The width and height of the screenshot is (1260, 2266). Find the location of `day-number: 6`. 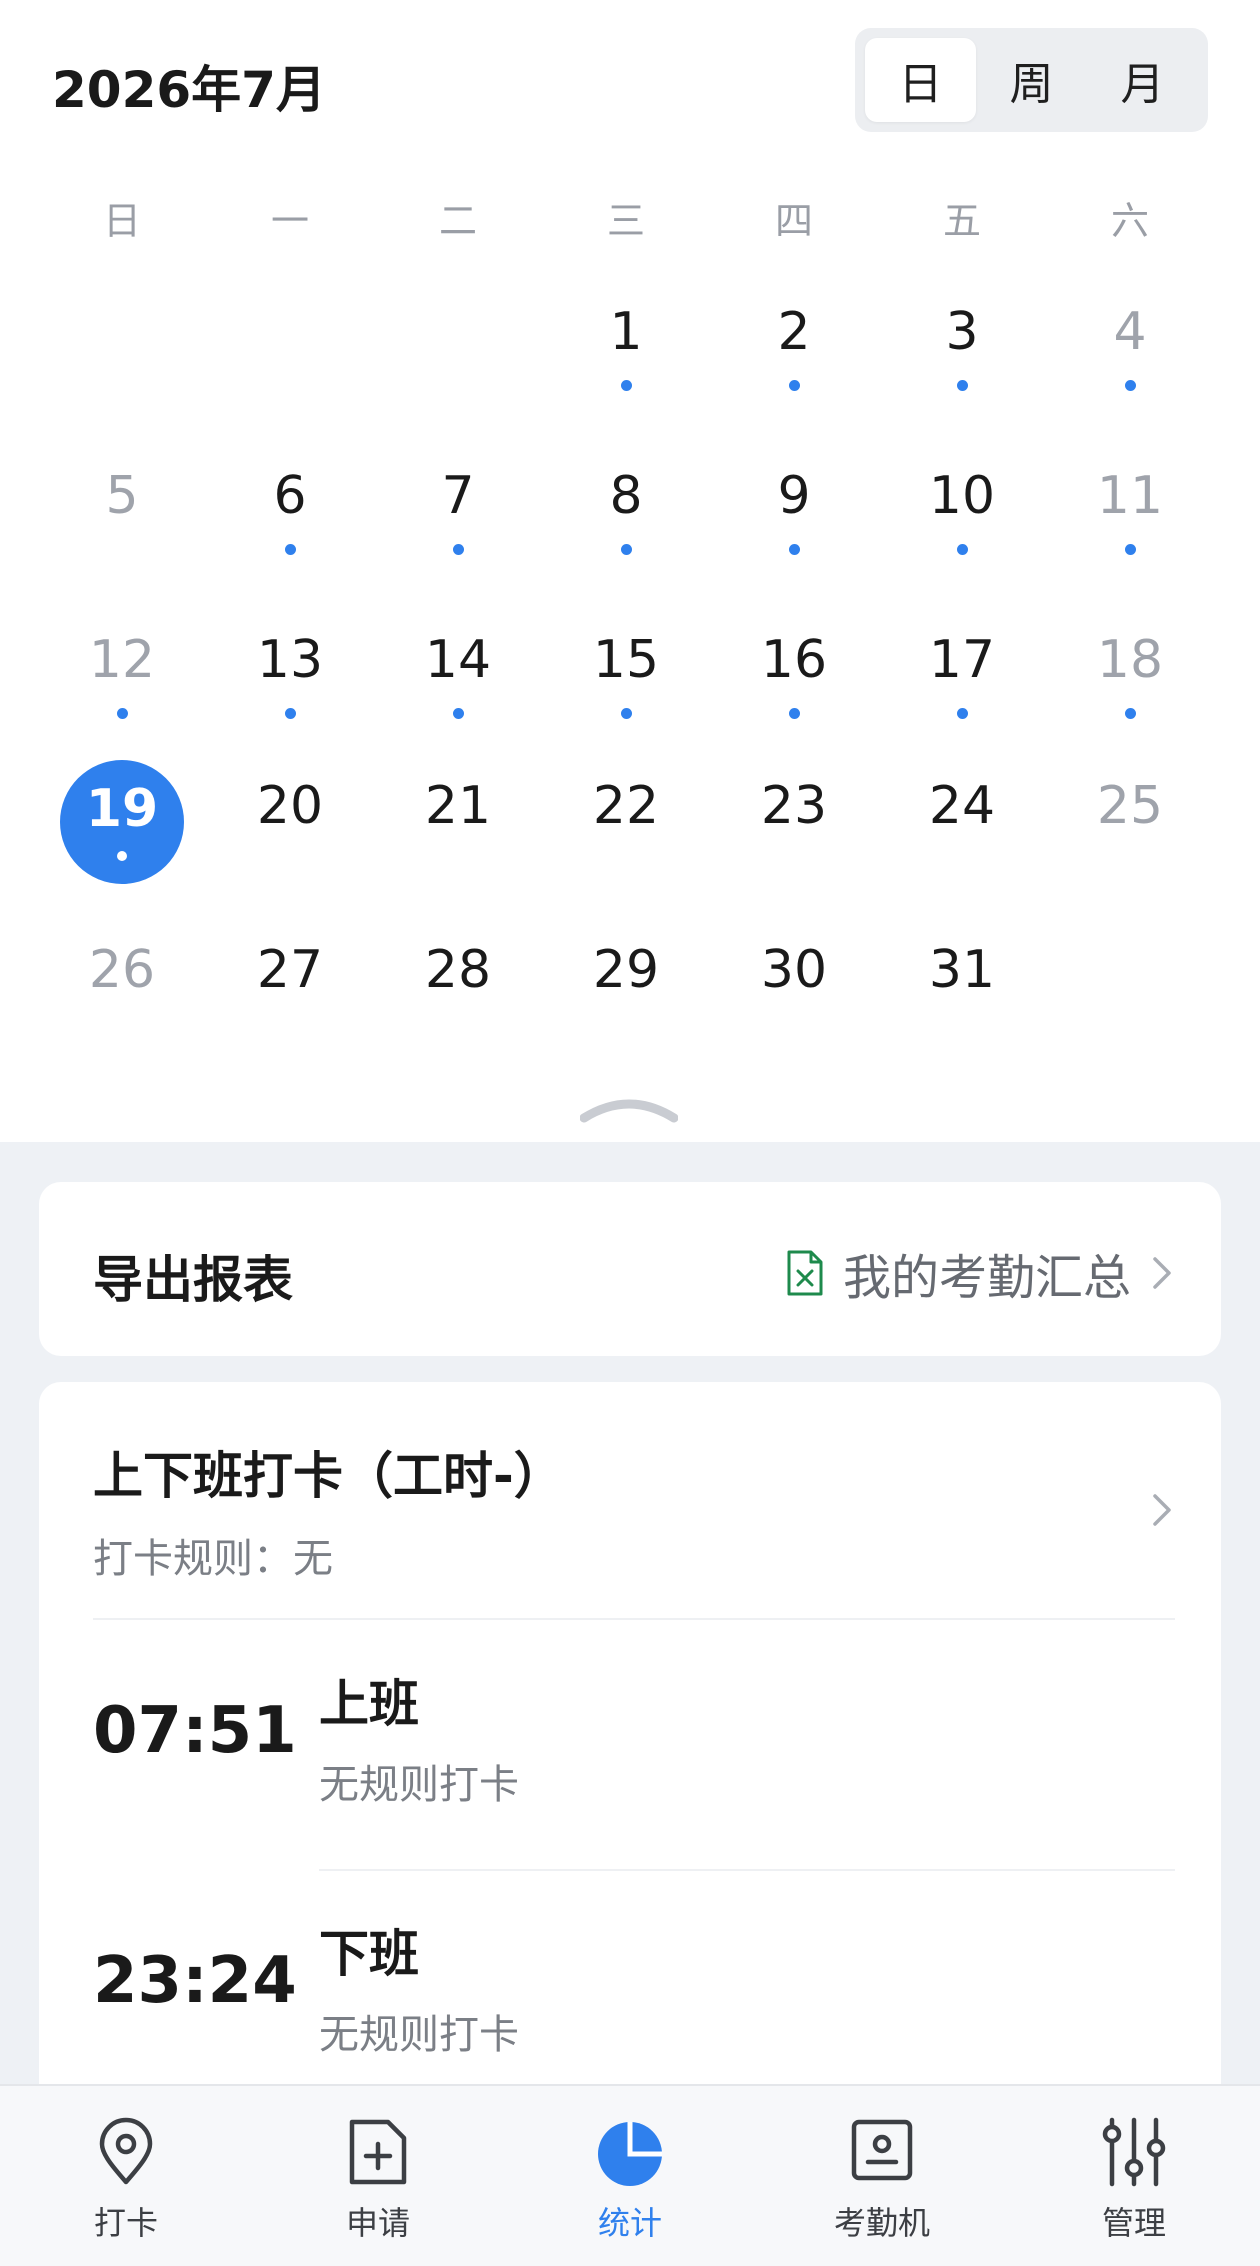

day-number: 6 is located at coordinates (290, 495).